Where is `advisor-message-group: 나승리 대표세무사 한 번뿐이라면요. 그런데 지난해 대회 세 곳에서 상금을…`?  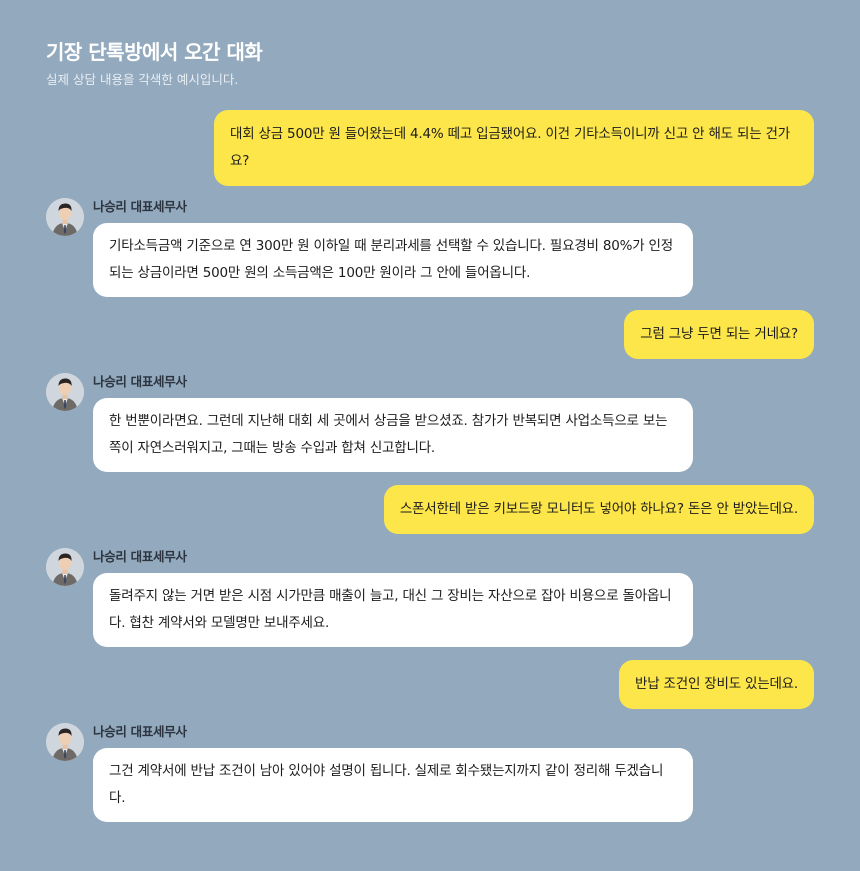
advisor-message-group: 나승리 대표세무사 한 번뿐이라면요. 그런데 지난해 대회 세 곳에서 상금을… is located at coordinates (371, 422).